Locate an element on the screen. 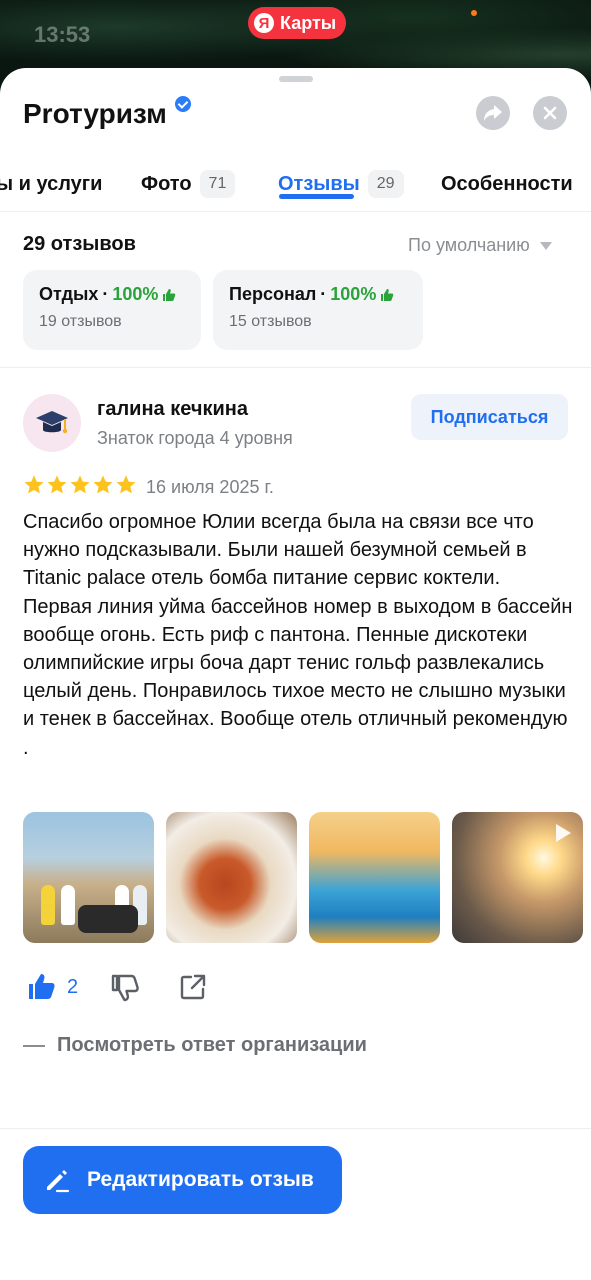 The height and width of the screenshot is (1280, 591). edit-review-button: Редактировать отзыв is located at coordinates (182, 1180).